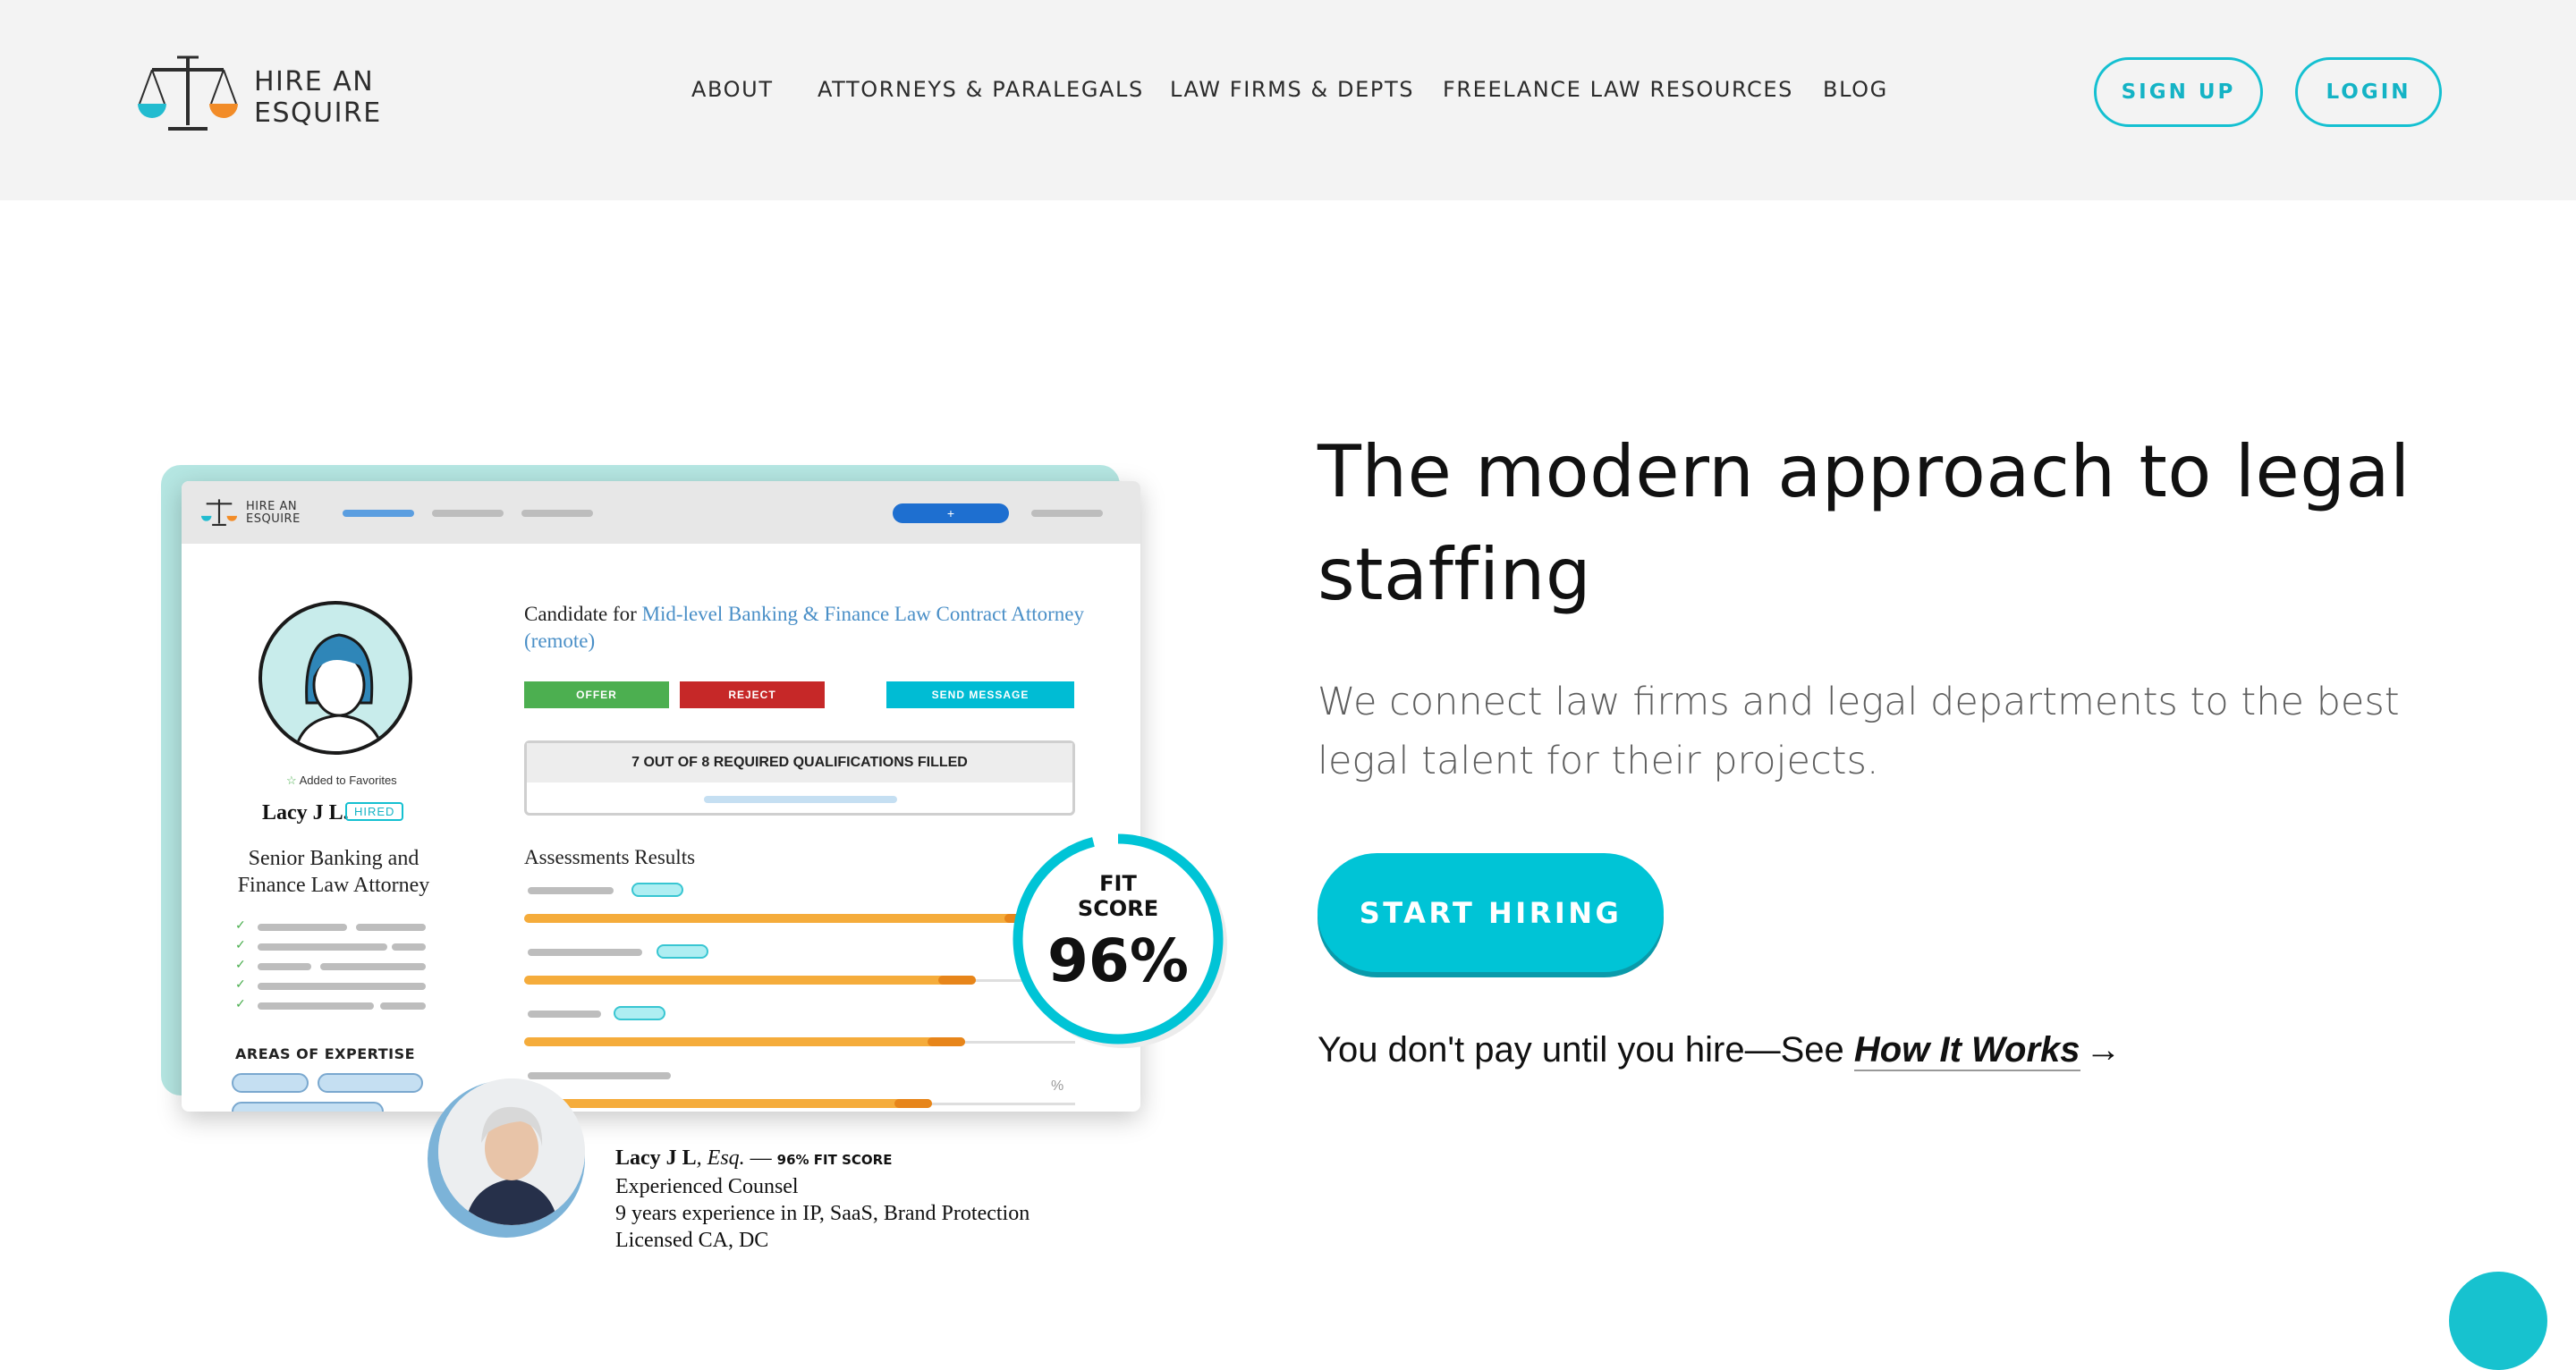  I want to click on mockup-wordmark: HIRE AN ESQUIRE, so click(273, 513).